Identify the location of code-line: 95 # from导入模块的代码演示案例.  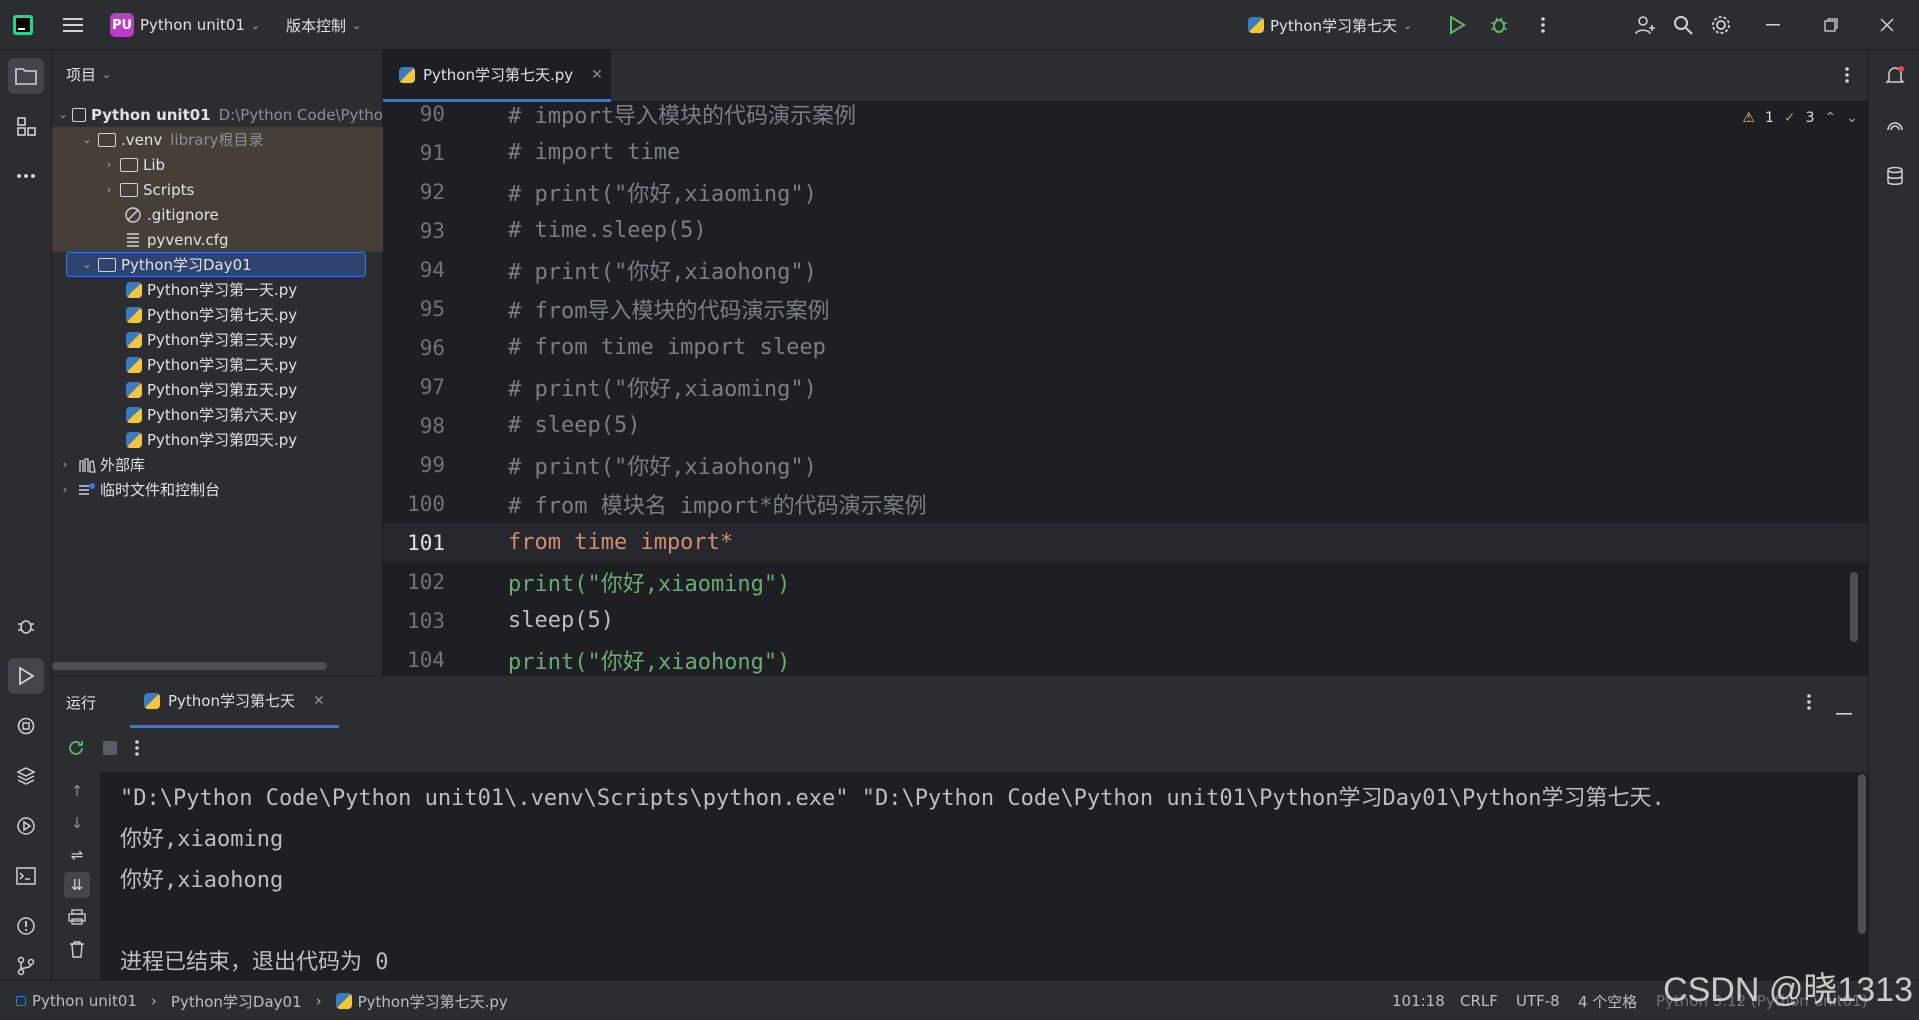
(1125, 308).